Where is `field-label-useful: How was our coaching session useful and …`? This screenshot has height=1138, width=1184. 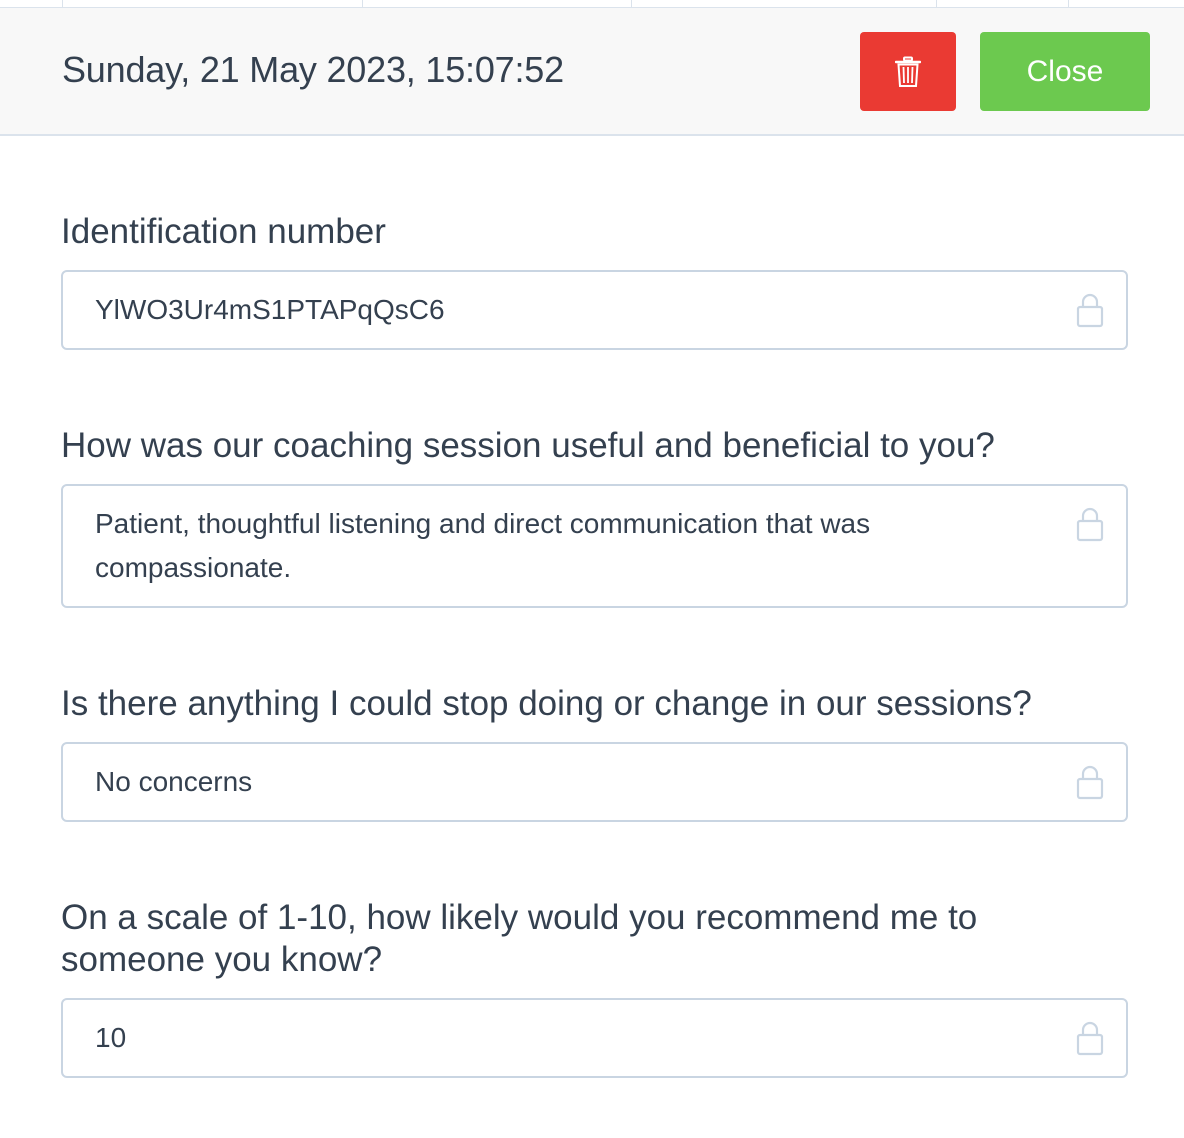 field-label-useful: How was our coaching session useful and … is located at coordinates (528, 445).